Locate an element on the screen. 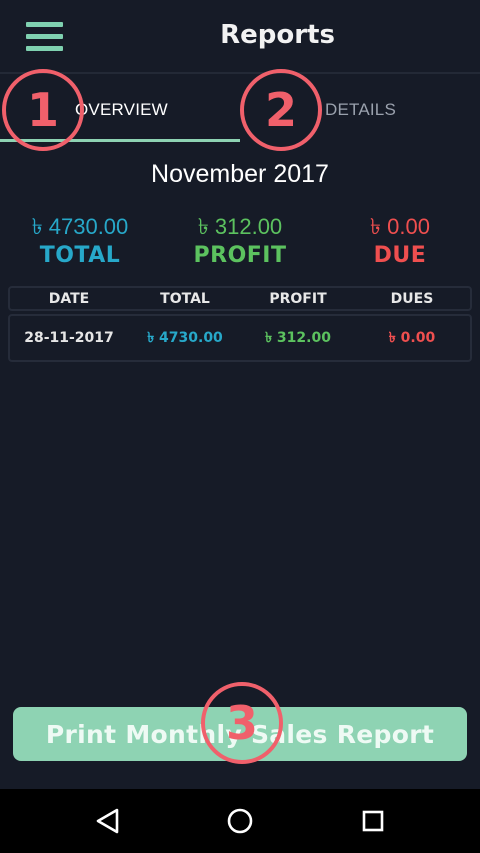 The image size is (480, 853). home-circle-icon is located at coordinates (240, 821).